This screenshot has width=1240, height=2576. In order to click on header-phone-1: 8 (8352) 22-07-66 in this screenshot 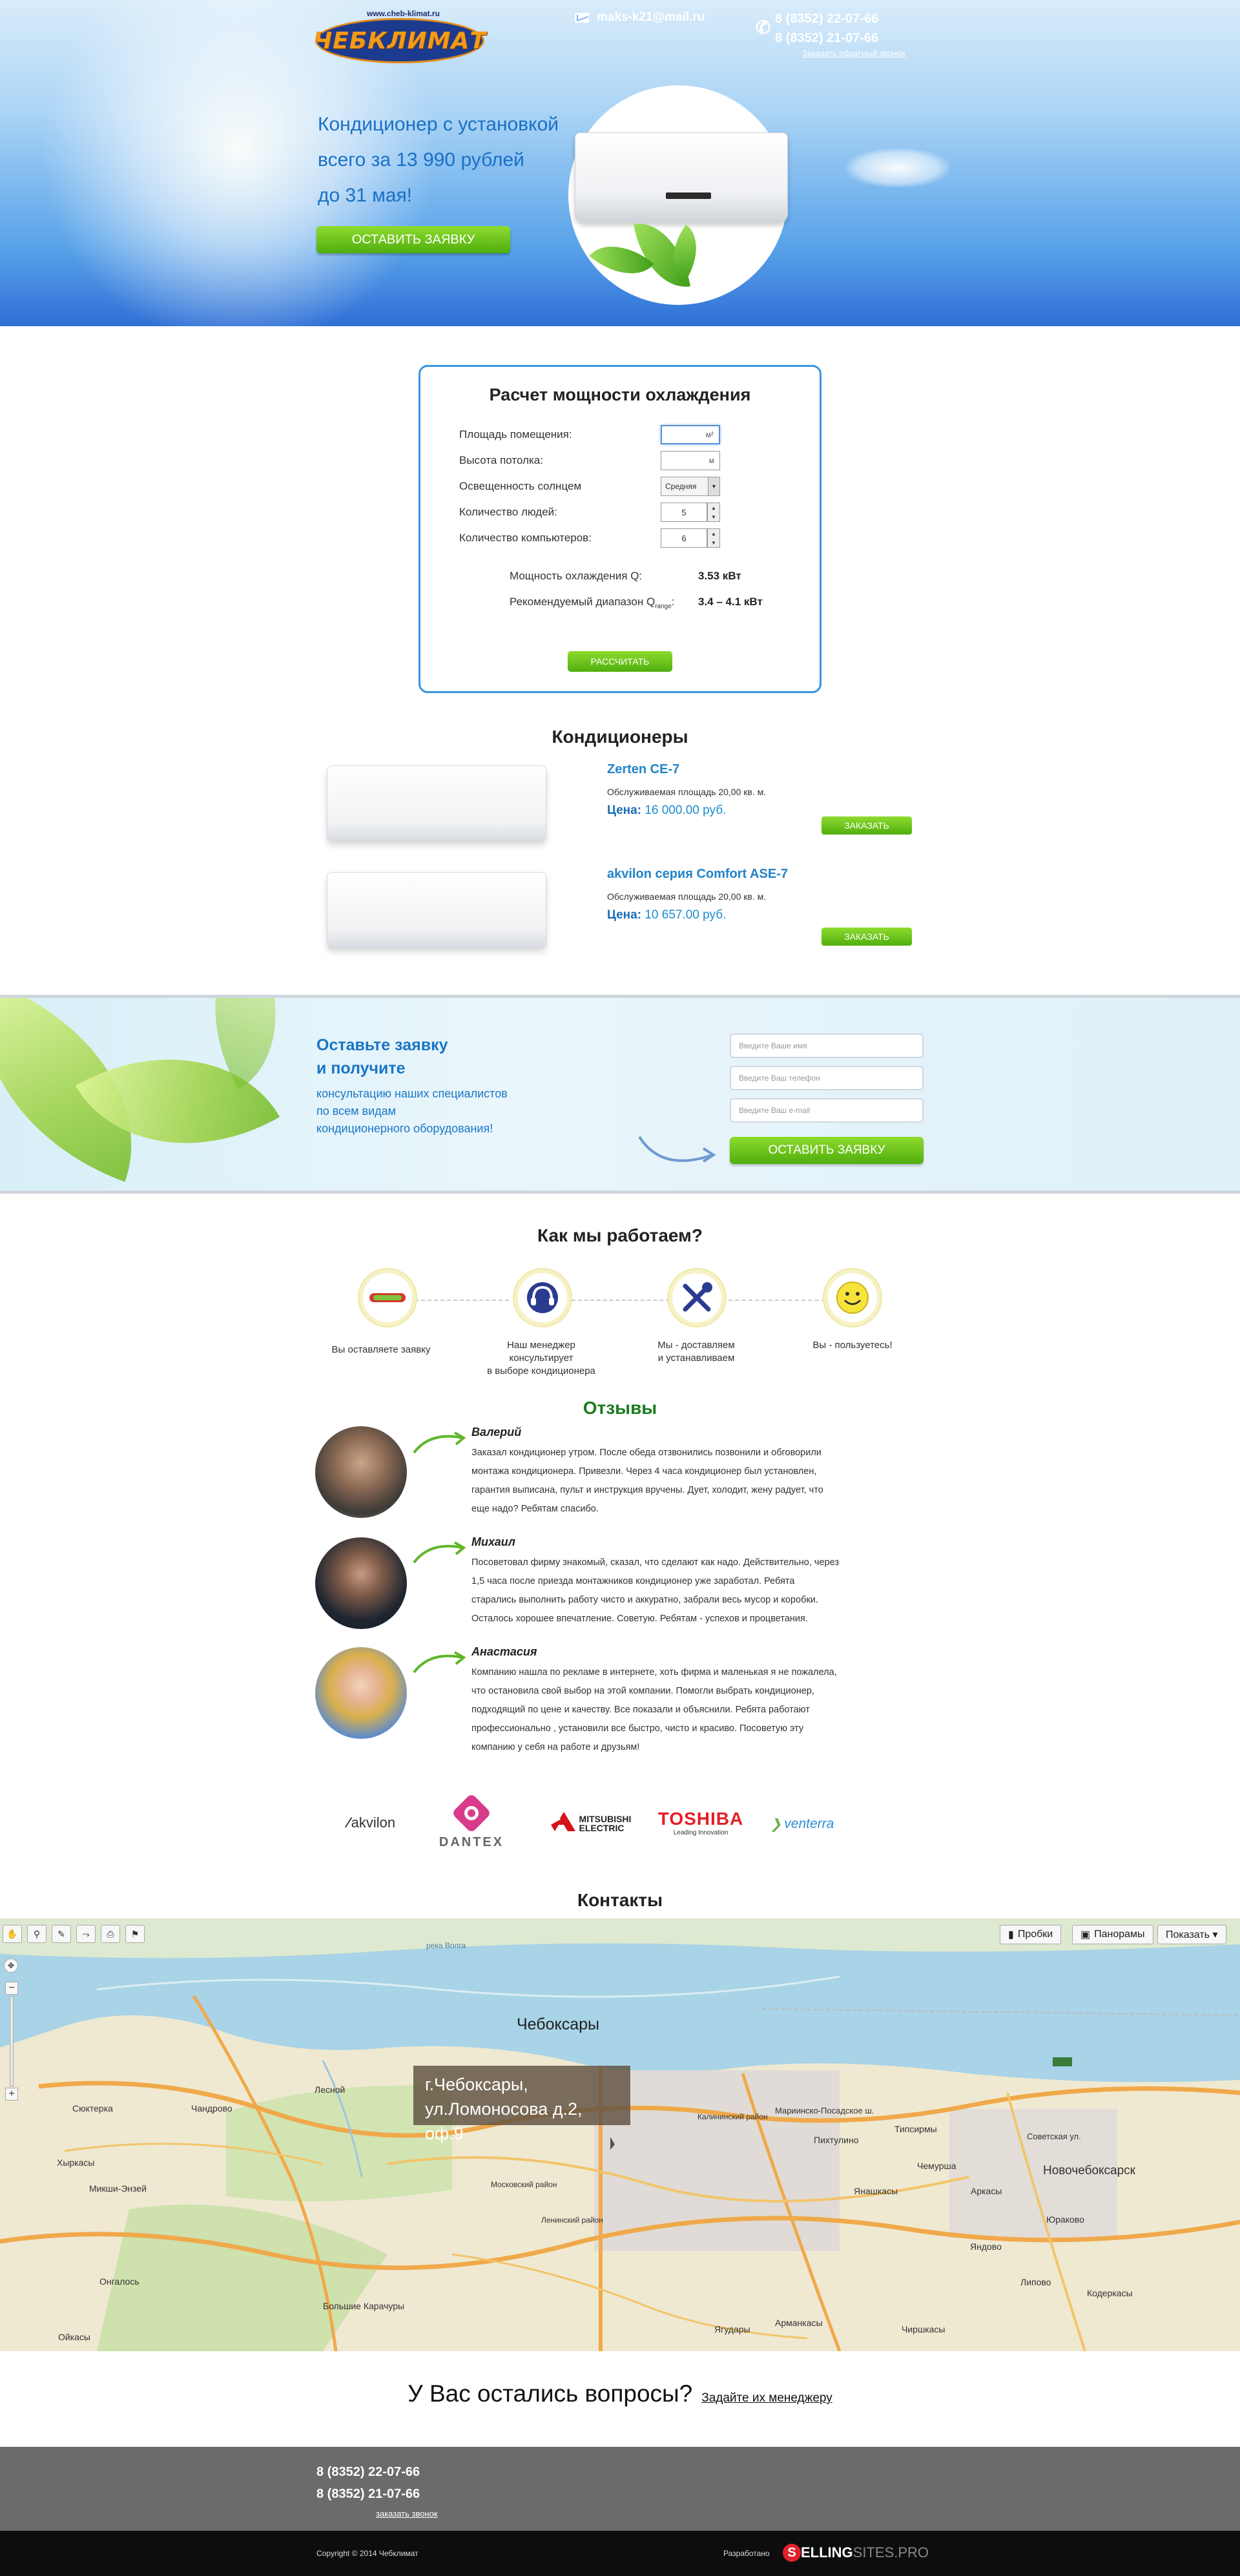, I will do `click(826, 18)`.